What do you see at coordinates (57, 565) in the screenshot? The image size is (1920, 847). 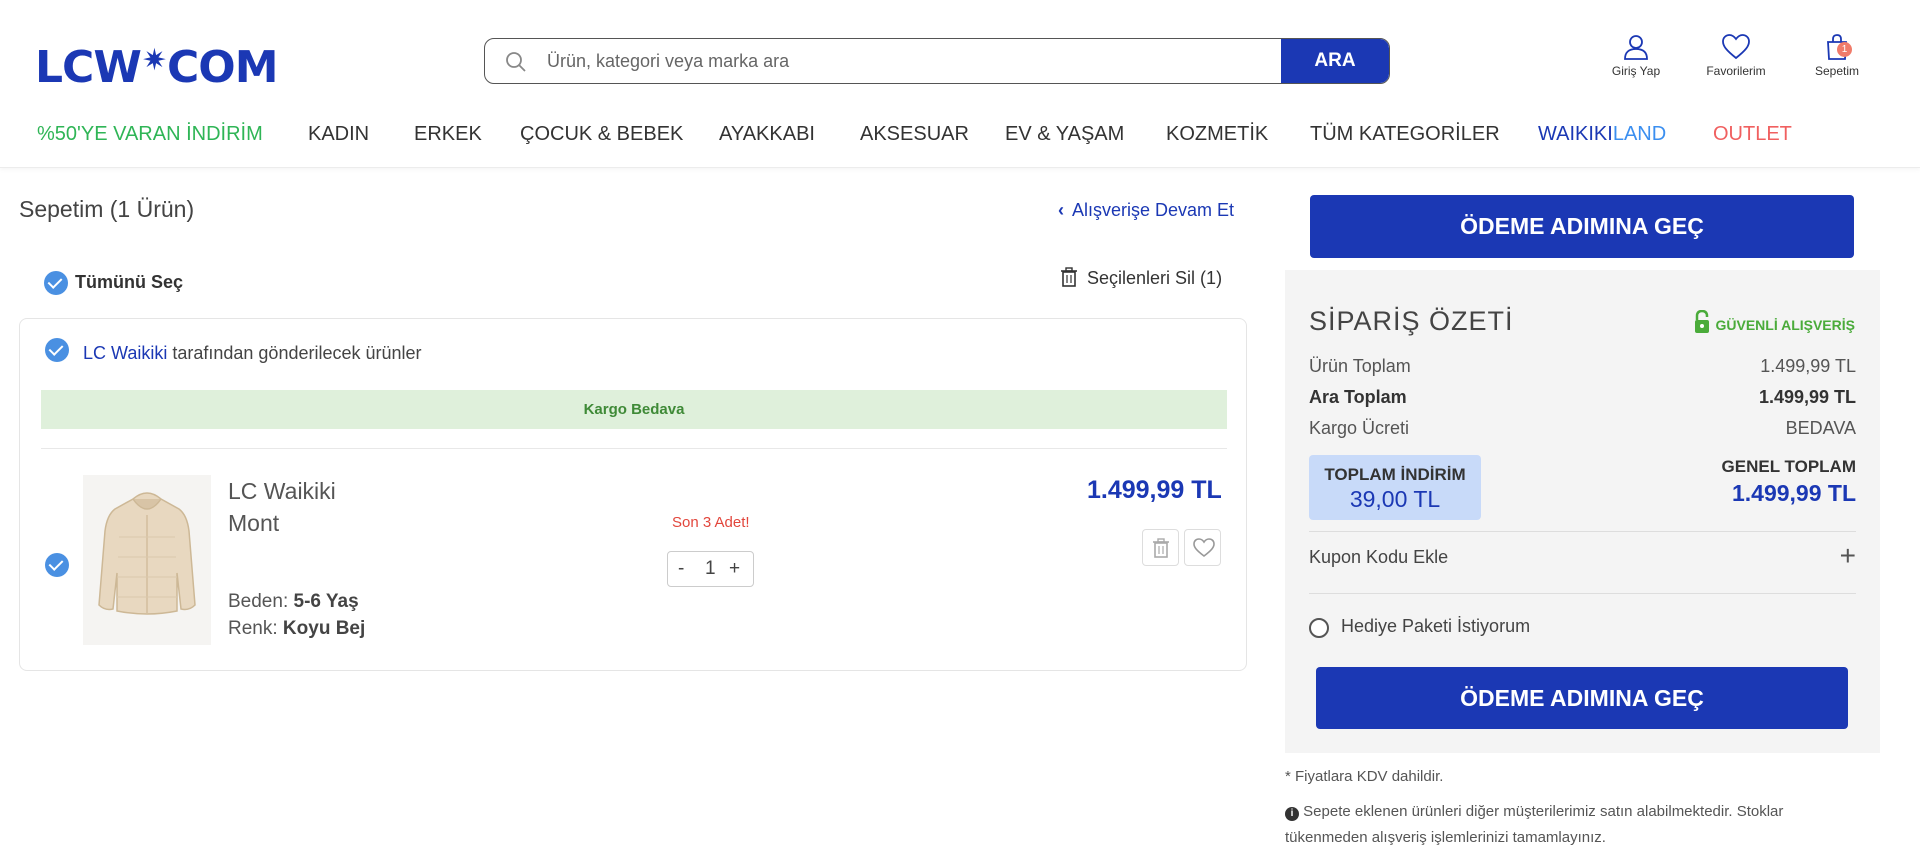 I see `item-checkbox` at bounding box center [57, 565].